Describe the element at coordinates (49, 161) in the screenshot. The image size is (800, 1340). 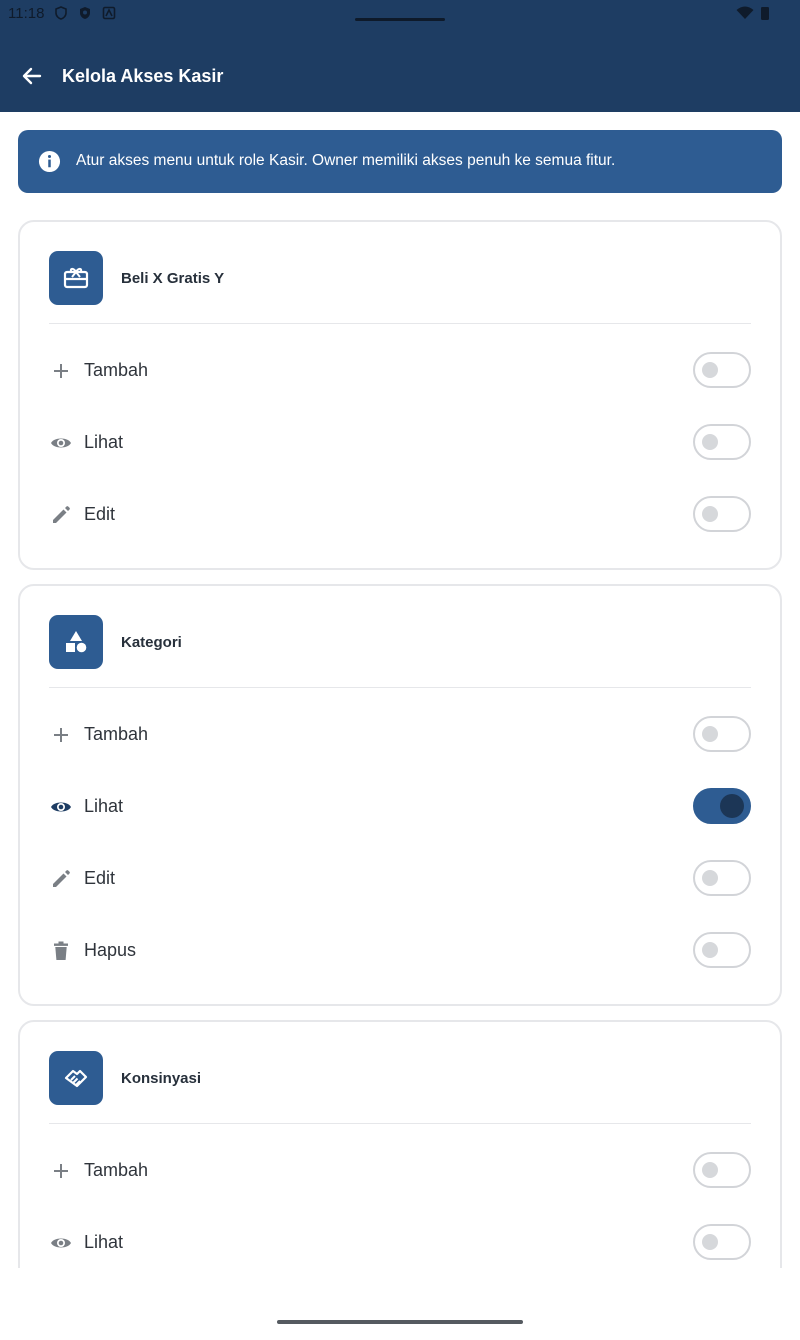
I see `info-icon` at that location.